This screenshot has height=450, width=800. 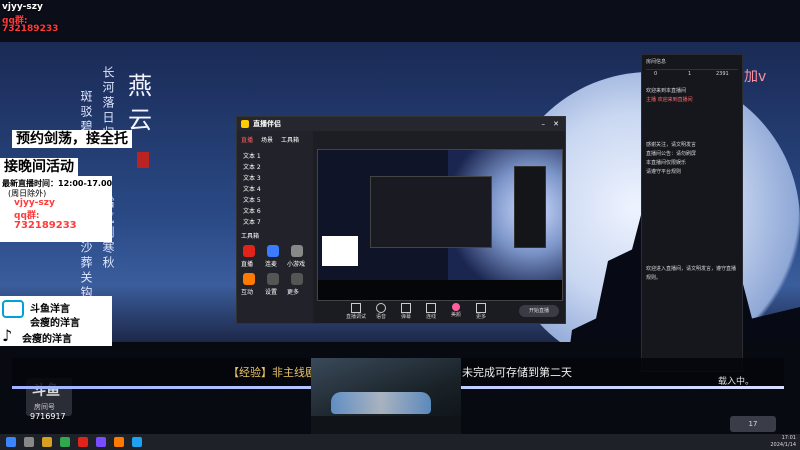 What do you see at coordinates (252, 156) in the screenshot?
I see `source-item: 文本 1` at bounding box center [252, 156].